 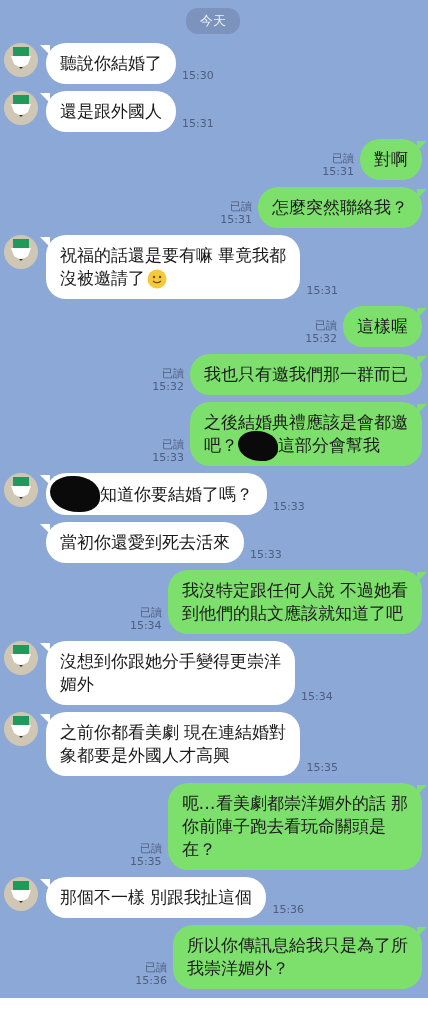 What do you see at coordinates (294, 590) in the screenshot?
I see `message-text: 我沒特定跟任何人說 不過她看` at bounding box center [294, 590].